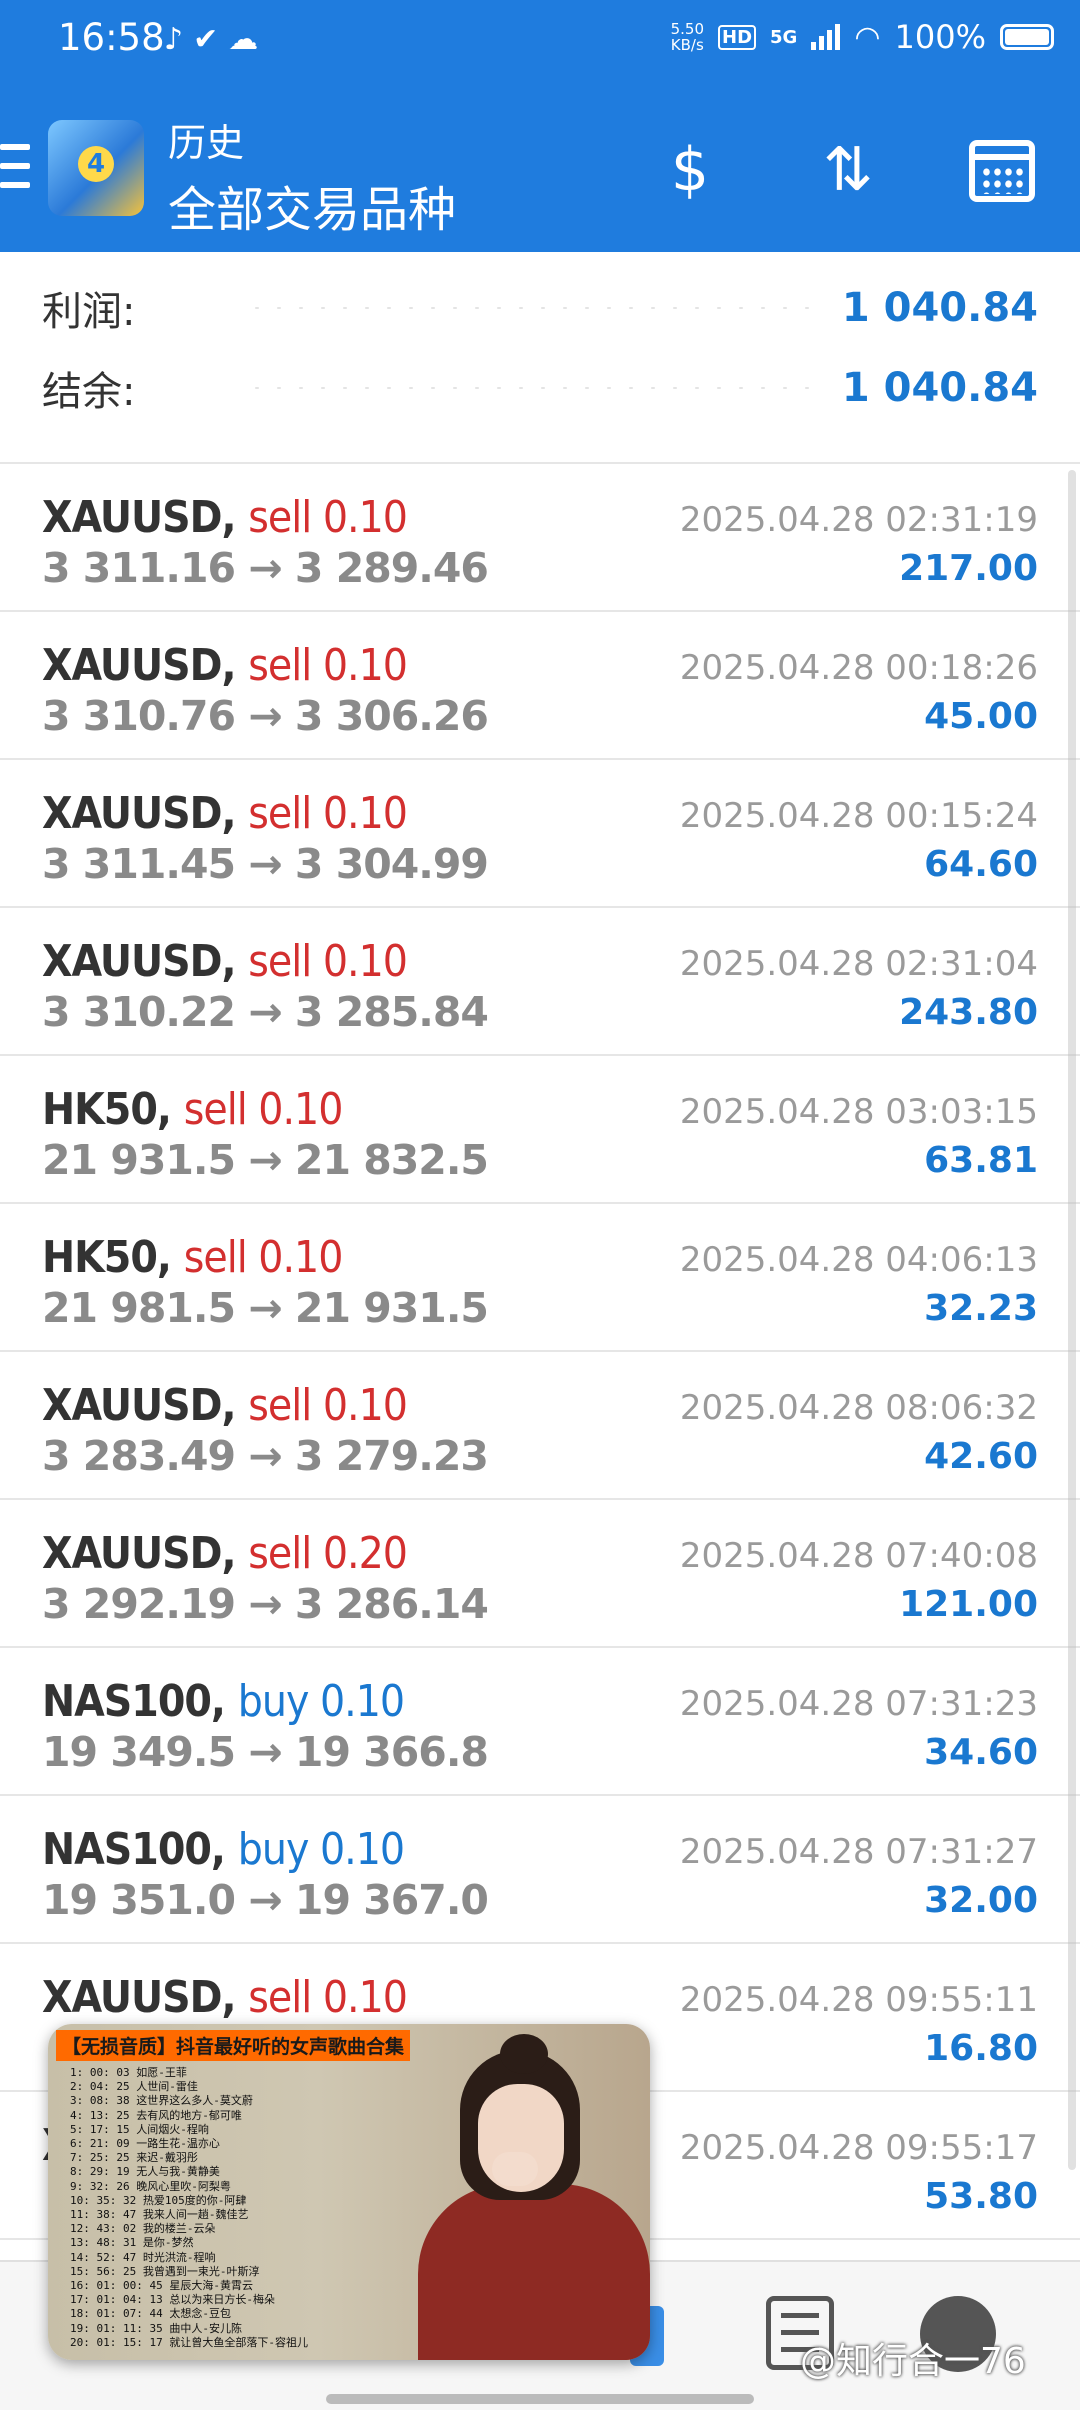  Describe the element at coordinates (15, 166) in the screenshot. I see `menu-icon` at that location.